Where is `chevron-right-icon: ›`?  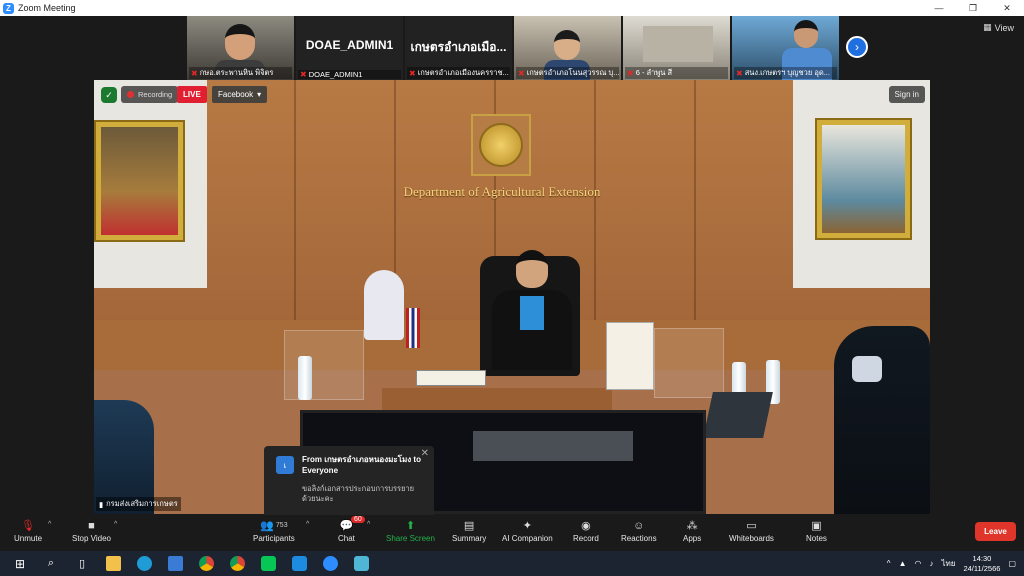 chevron-right-icon: › is located at coordinates (857, 47).